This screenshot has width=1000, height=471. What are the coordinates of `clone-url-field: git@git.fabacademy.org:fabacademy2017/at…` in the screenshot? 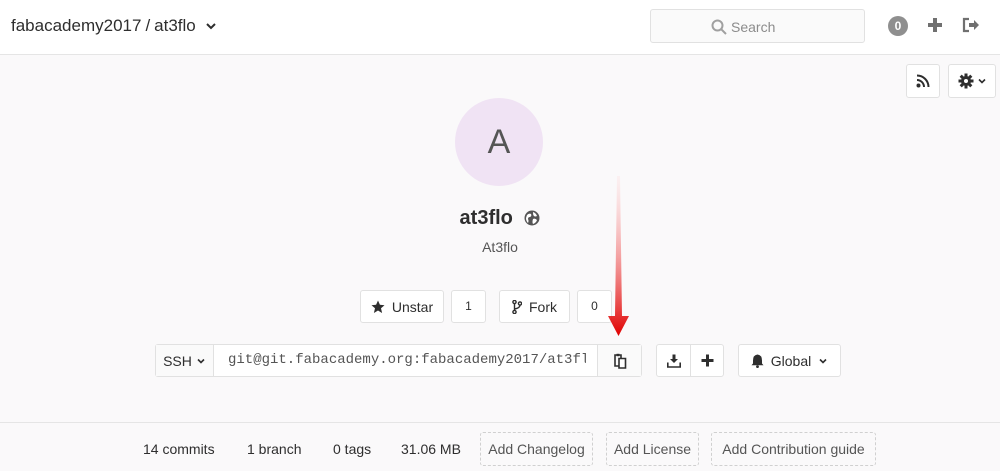 It's located at (407, 360).